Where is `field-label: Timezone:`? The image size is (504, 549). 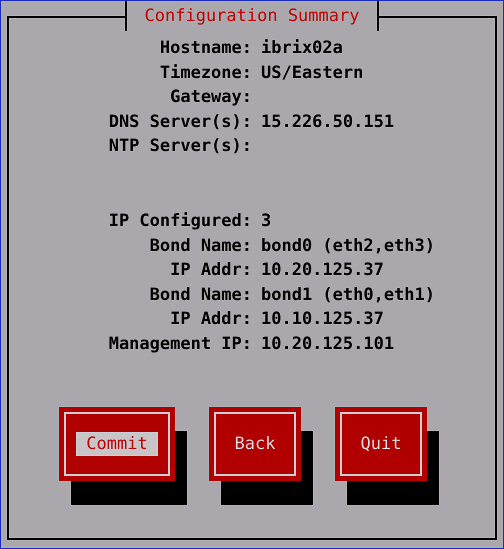
field-label: Timezone: is located at coordinates (206, 73).